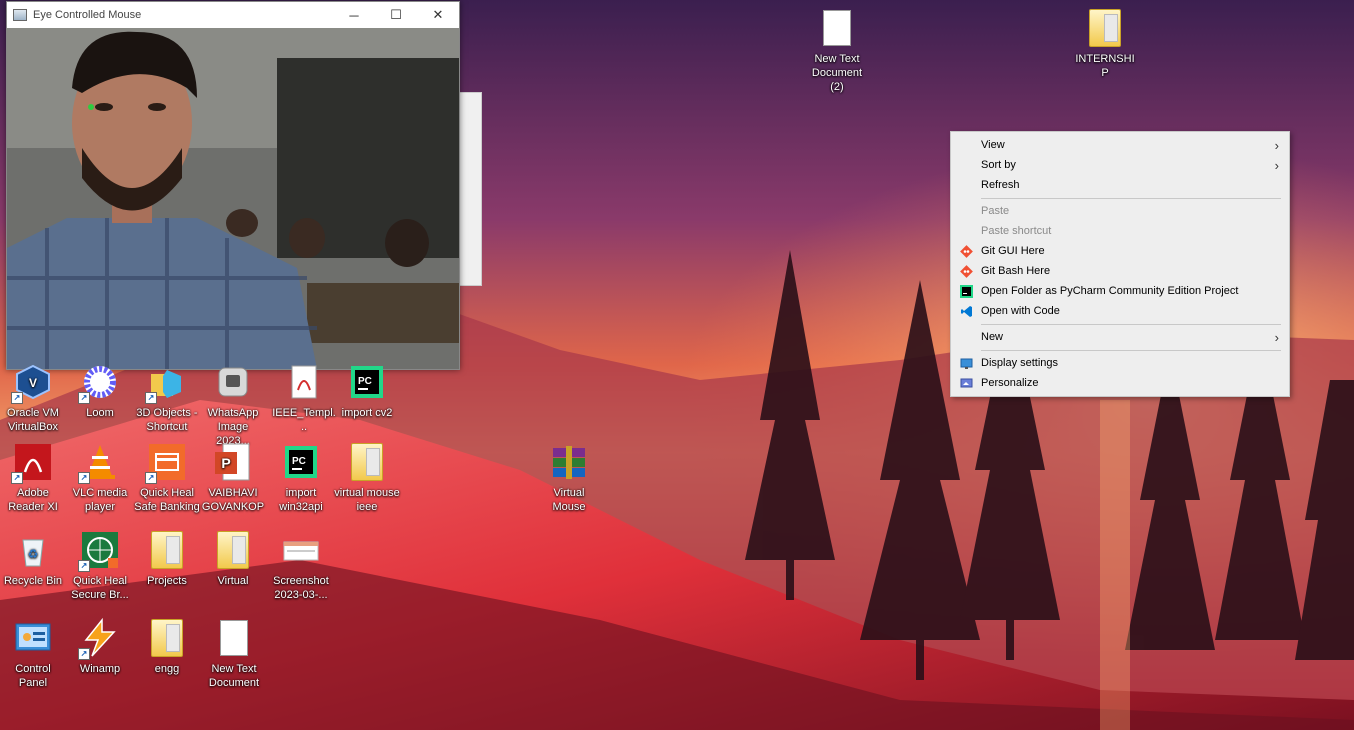 This screenshot has width=1354, height=730. Describe the element at coordinates (1120, 271) in the screenshot. I see `menu-item-git-bash-here: Git Bash Here` at that location.